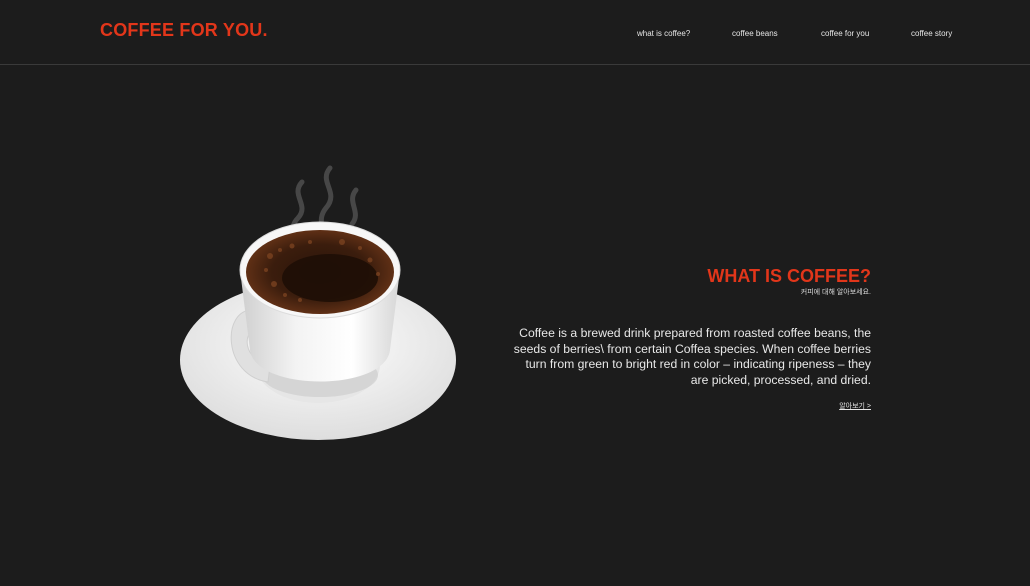 The width and height of the screenshot is (1030, 586). What do you see at coordinates (931, 33) in the screenshot?
I see `nav-item-coffee-story: coffee story` at bounding box center [931, 33].